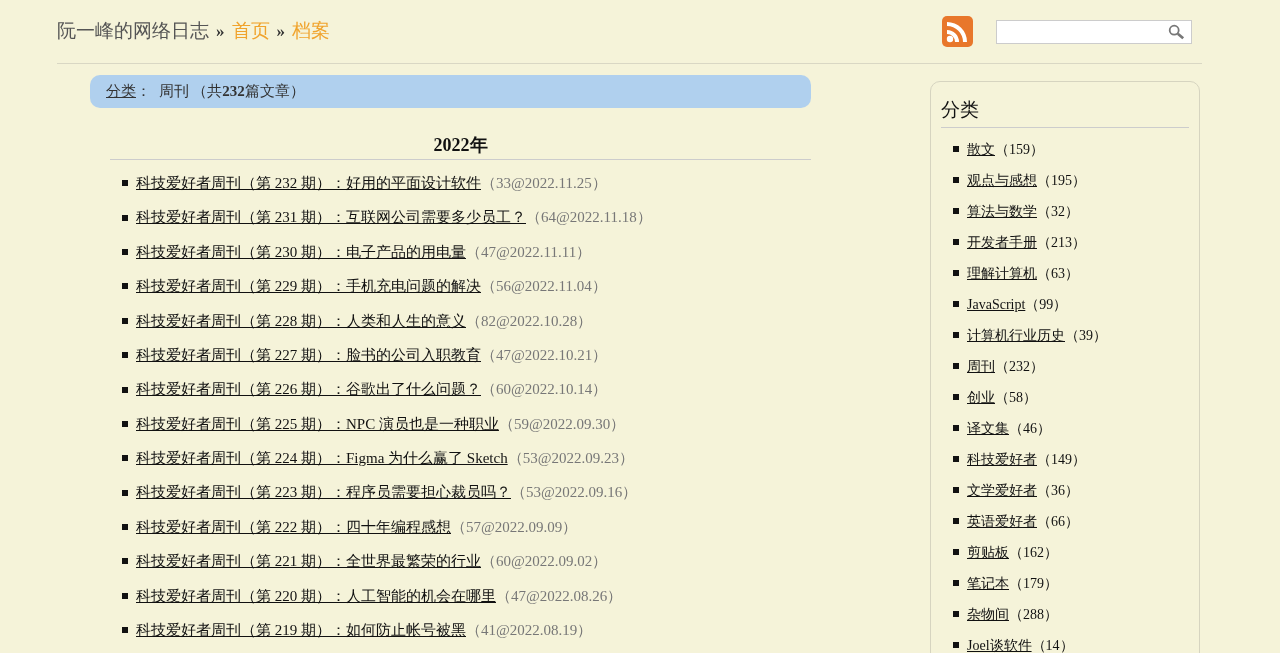 The image size is (1280, 653). I want to click on category-link: 剪贴板, so click(988, 552).